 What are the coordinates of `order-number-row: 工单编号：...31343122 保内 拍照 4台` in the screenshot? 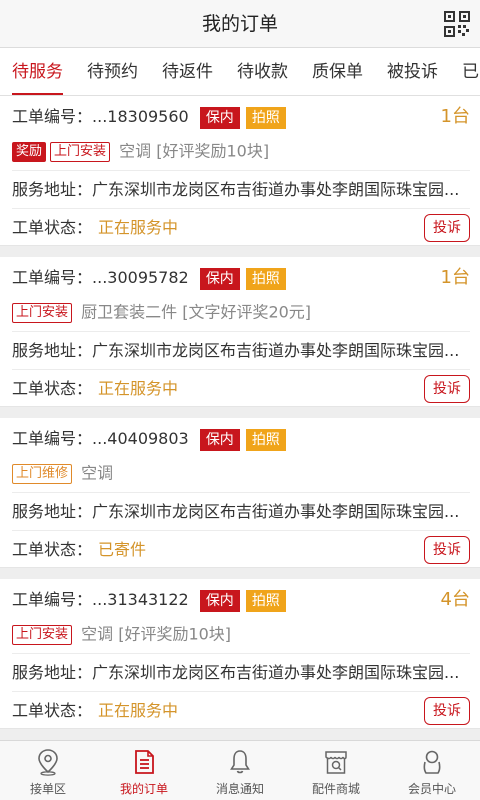 It's located at (241, 600).